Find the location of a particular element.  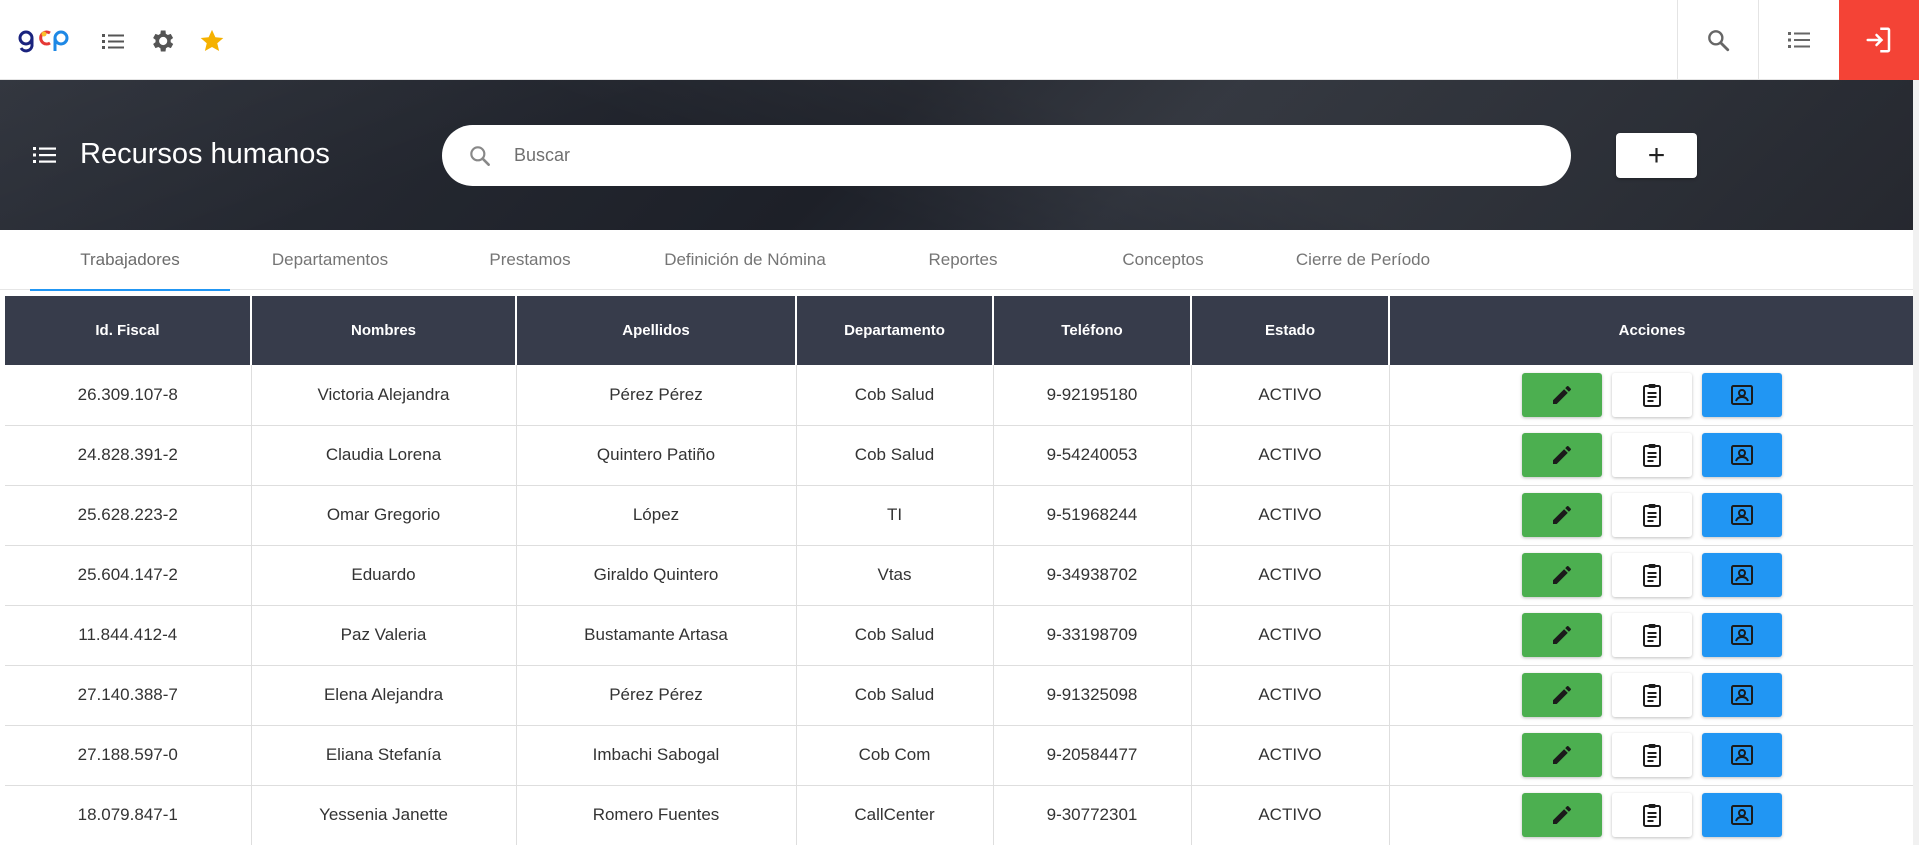

cell-departamento: Vtas is located at coordinates (895, 575).